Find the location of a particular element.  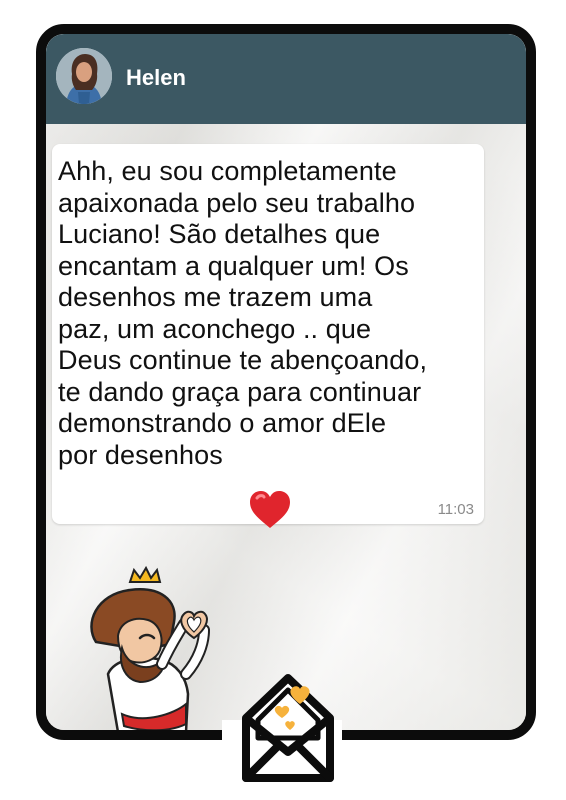

envelope-hearts-icon is located at coordinates (288, 725).